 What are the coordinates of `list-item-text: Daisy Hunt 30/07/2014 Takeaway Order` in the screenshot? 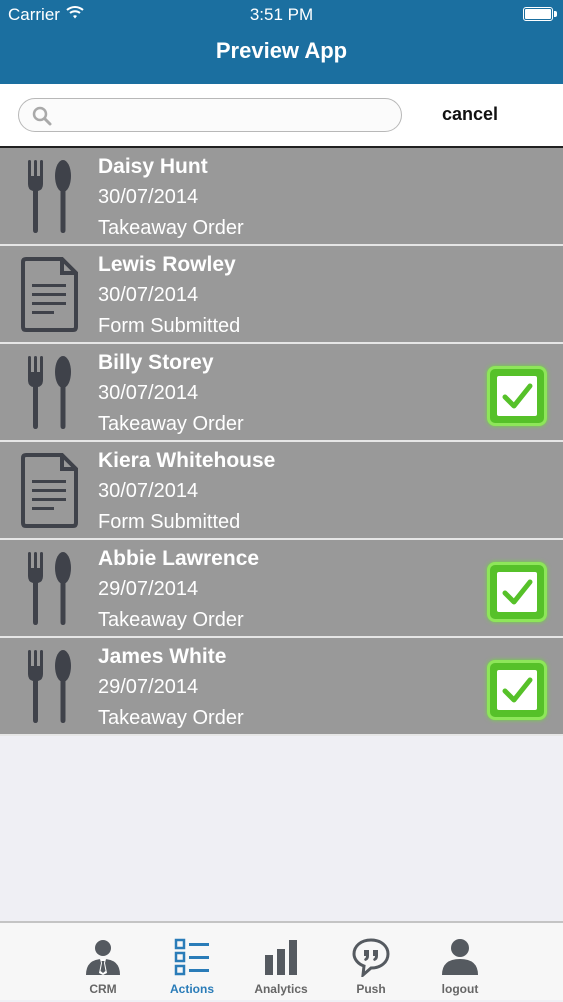 It's located at (171, 198).